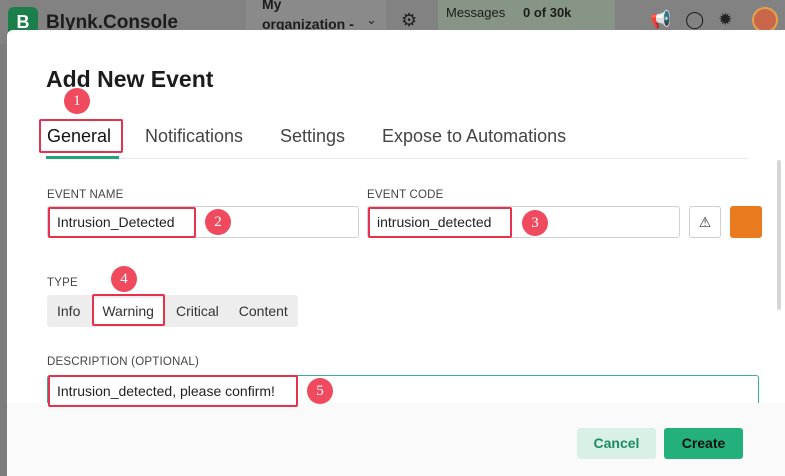 This screenshot has width=785, height=476. Describe the element at coordinates (703, 443) in the screenshot. I see `create-button: Create` at that location.